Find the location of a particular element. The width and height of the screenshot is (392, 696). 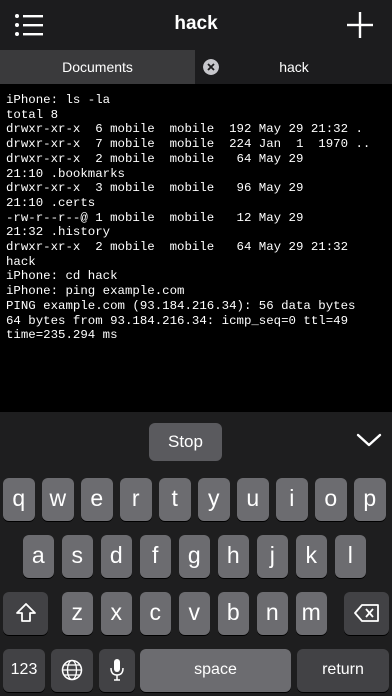

key-l: l is located at coordinates (350, 556).